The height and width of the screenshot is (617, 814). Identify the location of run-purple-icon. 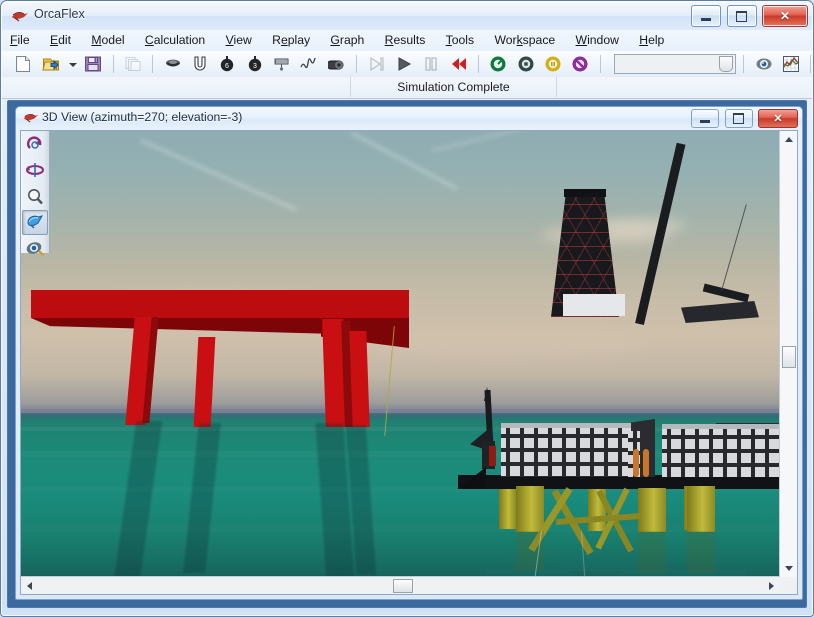
(580, 64).